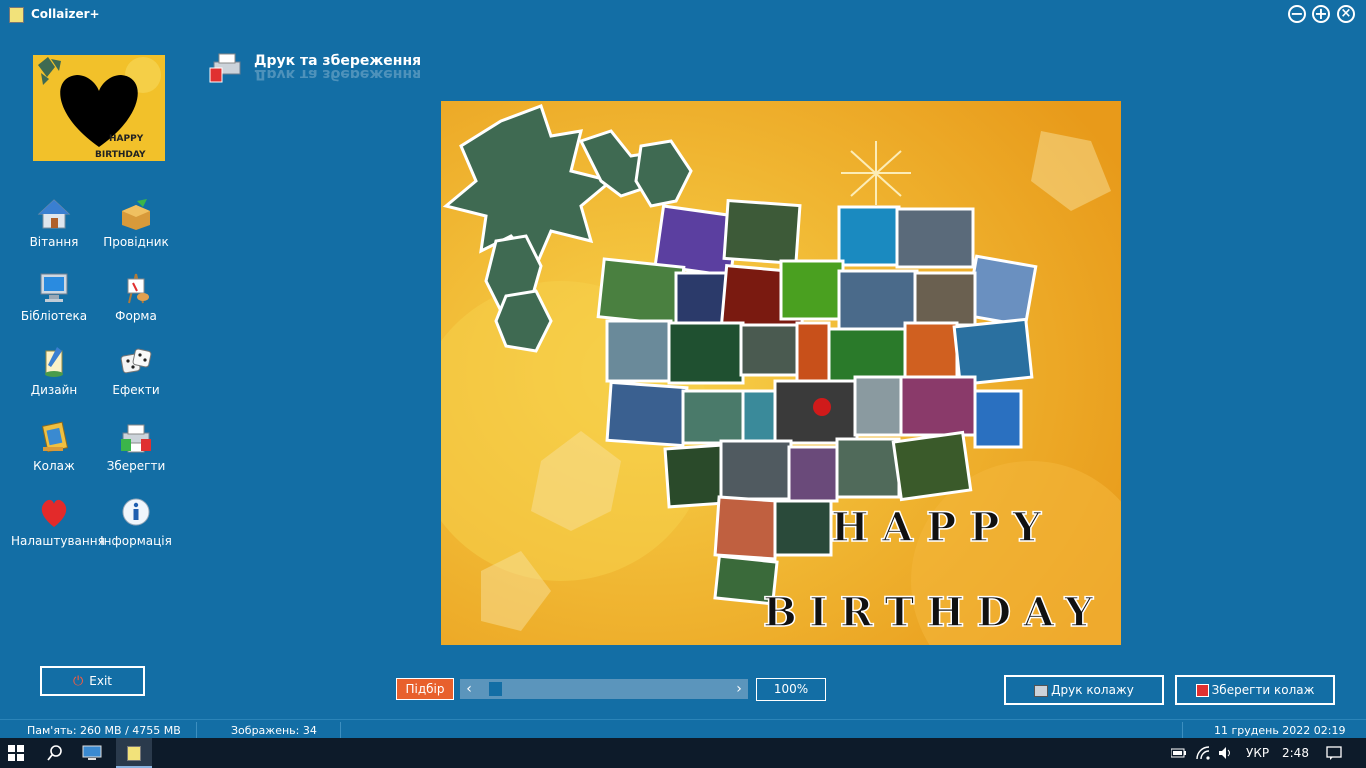 This screenshot has height=768, width=1366. I want to click on sidebar-item-collage: Колаж, so click(54, 453).